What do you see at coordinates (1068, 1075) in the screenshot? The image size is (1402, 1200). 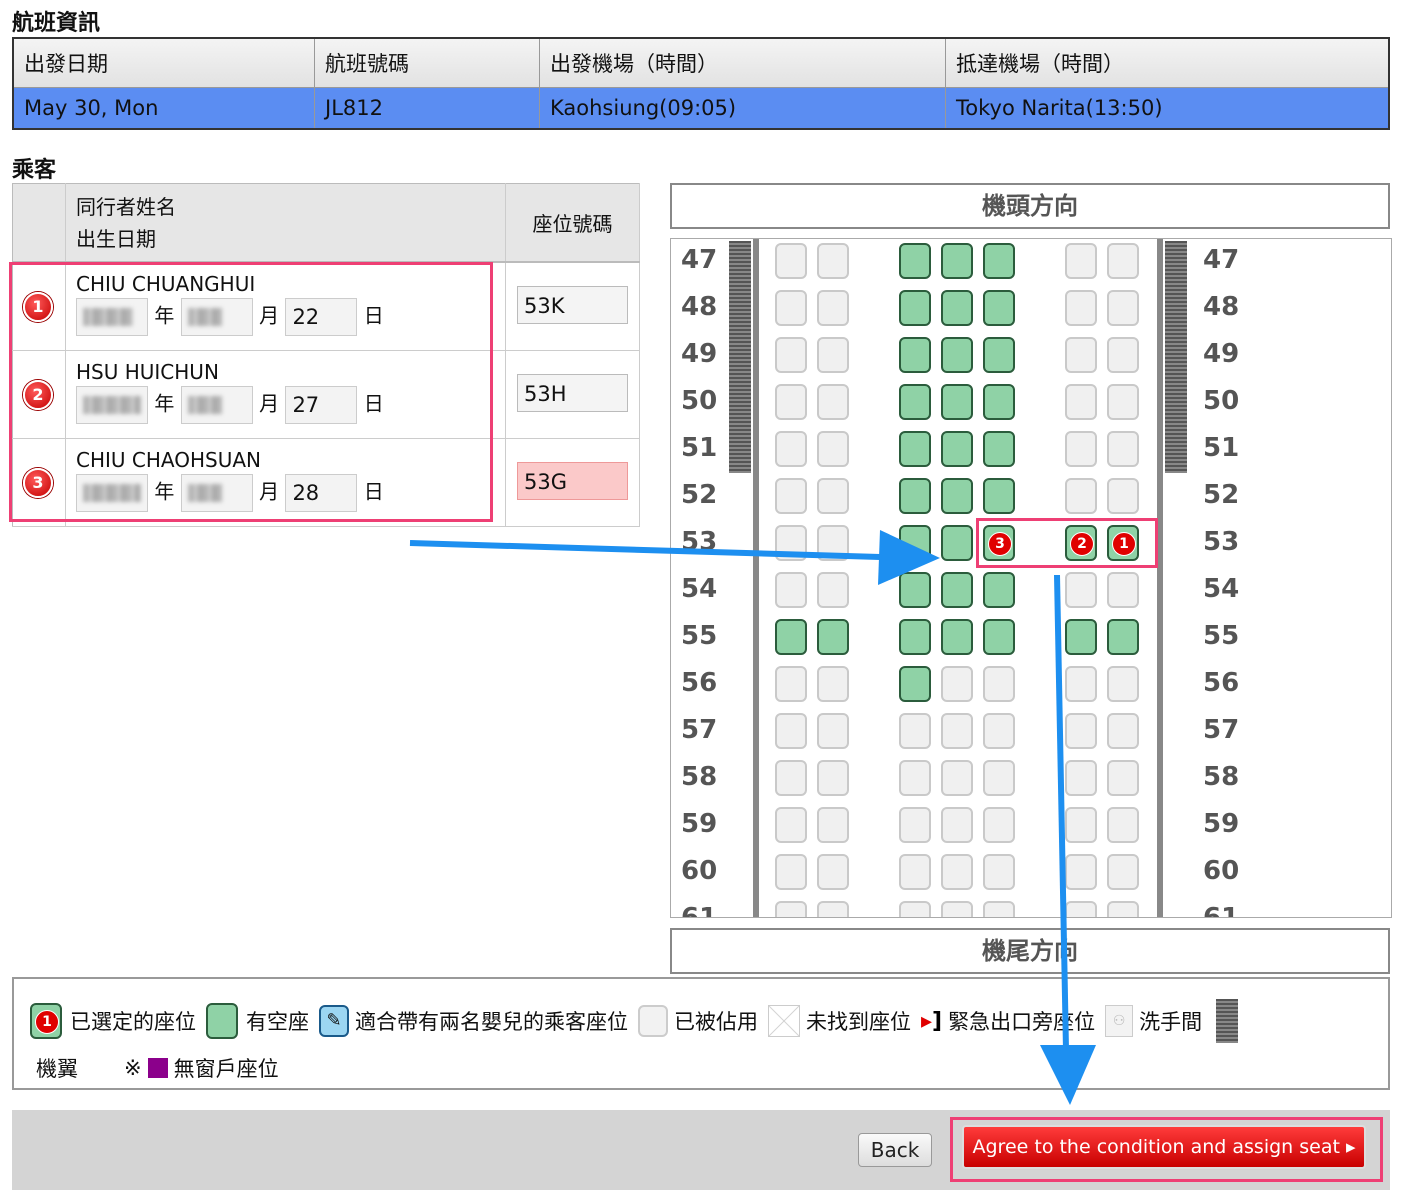 I see `arrow-head-down` at bounding box center [1068, 1075].